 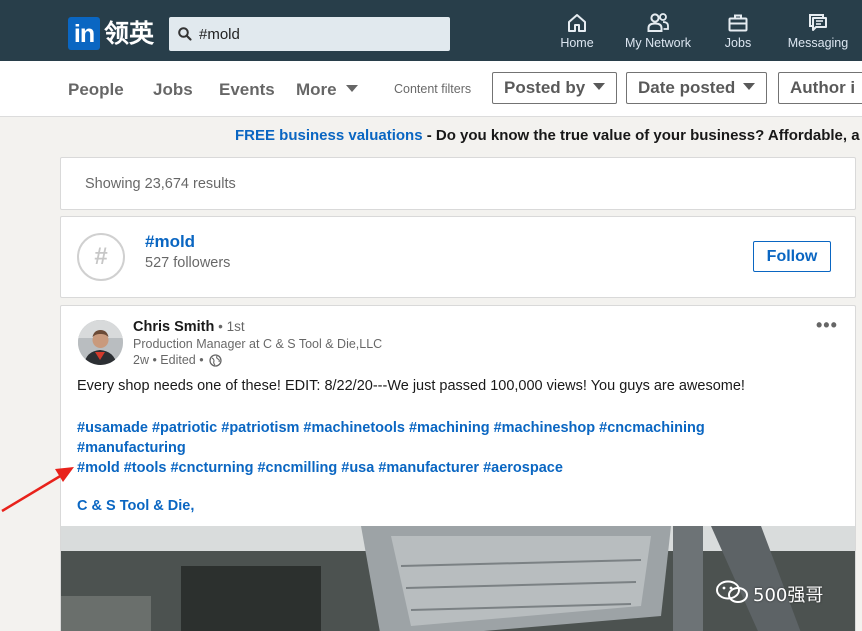 I want to click on hashtag-name: #mold, so click(x=170, y=242).